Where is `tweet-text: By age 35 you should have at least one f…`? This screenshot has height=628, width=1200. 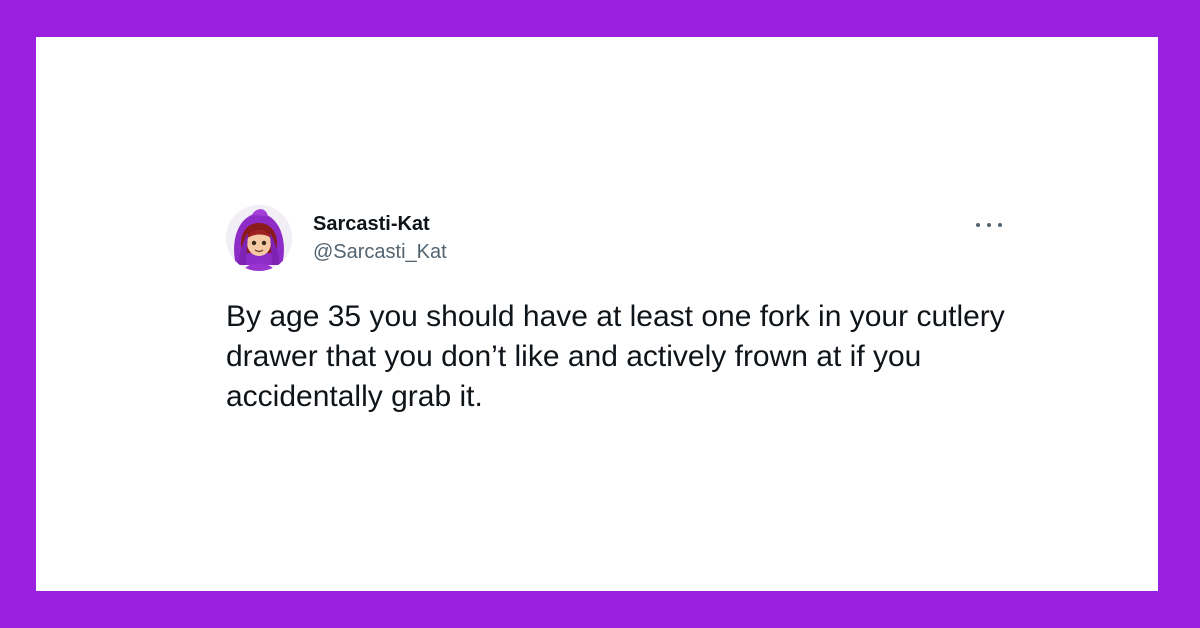 tweet-text: By age 35 you should have at least one f… is located at coordinates (615, 356).